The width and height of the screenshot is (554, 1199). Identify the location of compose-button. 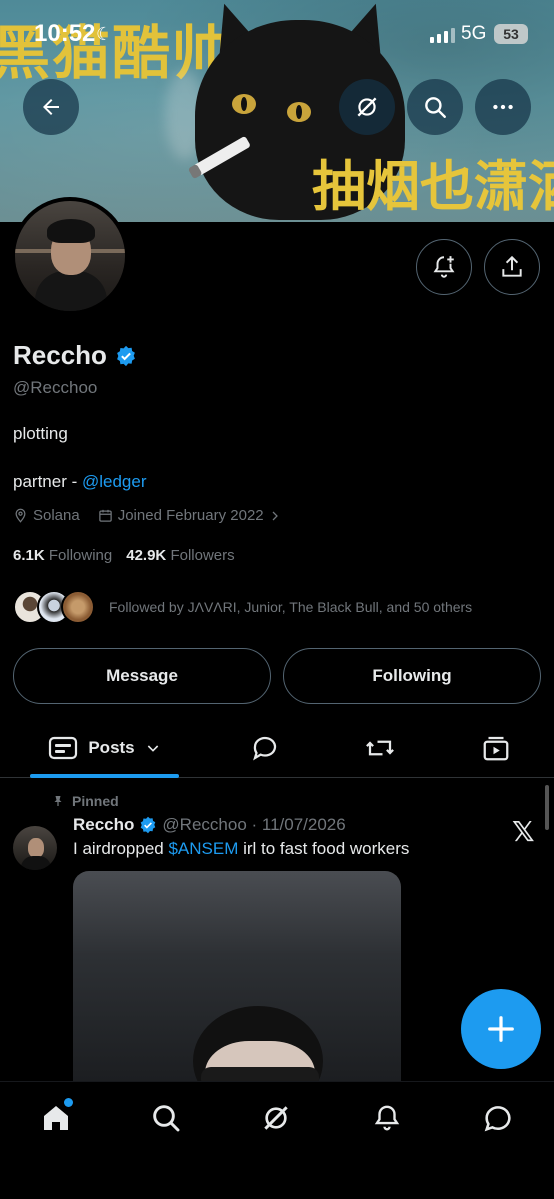
(501, 1029).